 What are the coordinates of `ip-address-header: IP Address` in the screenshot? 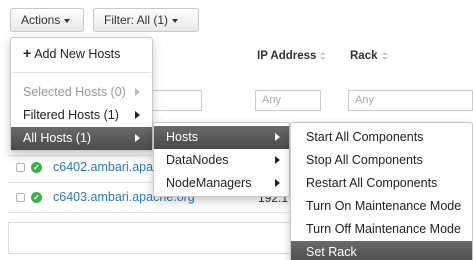 It's located at (292, 56).